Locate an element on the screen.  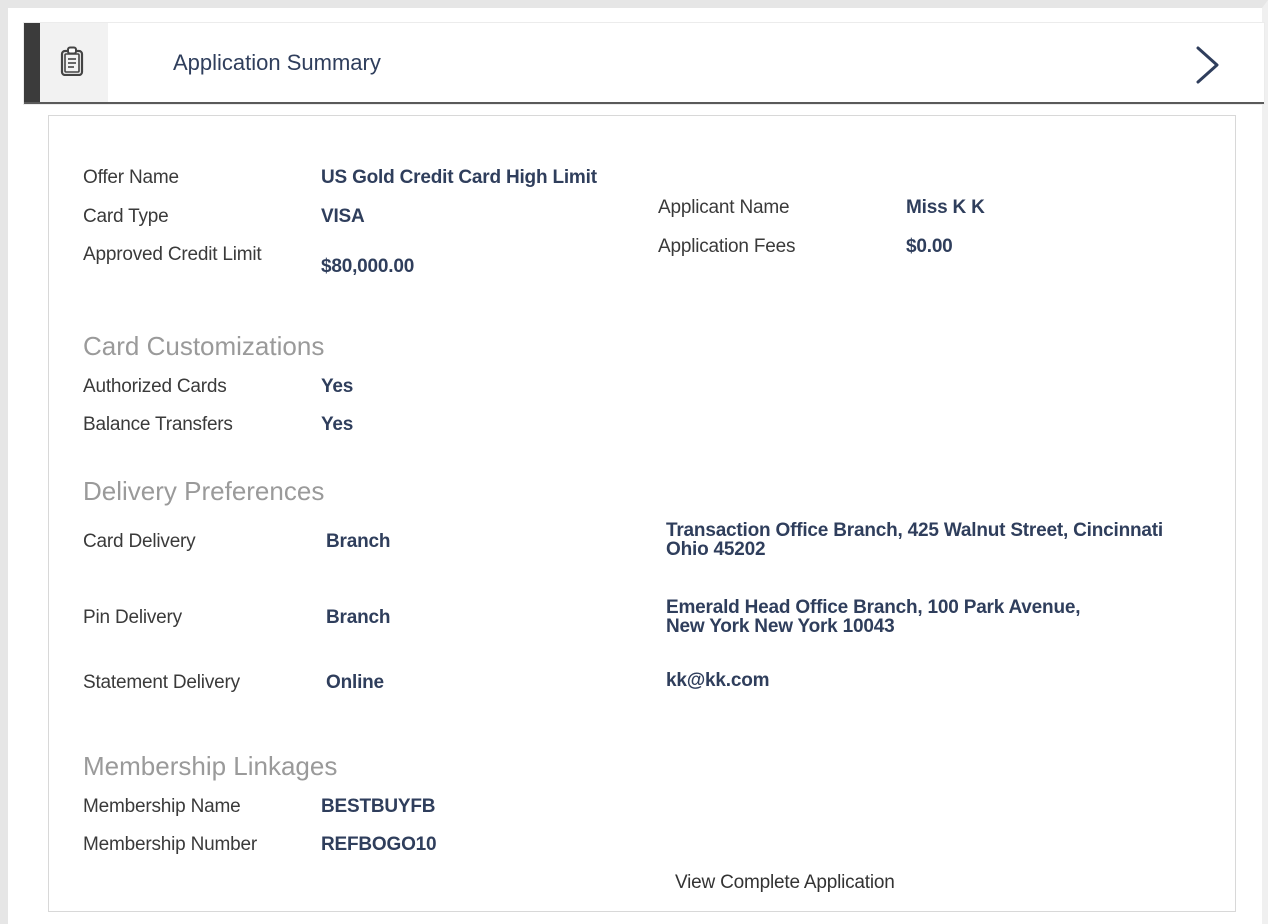
card-customizations-heading: Card Customizations is located at coordinates (204, 346).